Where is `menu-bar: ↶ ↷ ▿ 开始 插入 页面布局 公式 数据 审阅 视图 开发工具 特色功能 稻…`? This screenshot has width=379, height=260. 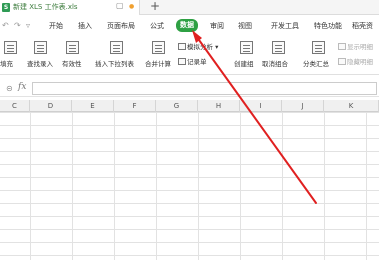 menu-bar: ↶ ↷ ▿ 开始 插入 页面布局 公式 数据 审阅 视图 开发工具 特色功能 稻… is located at coordinates (189, 26).